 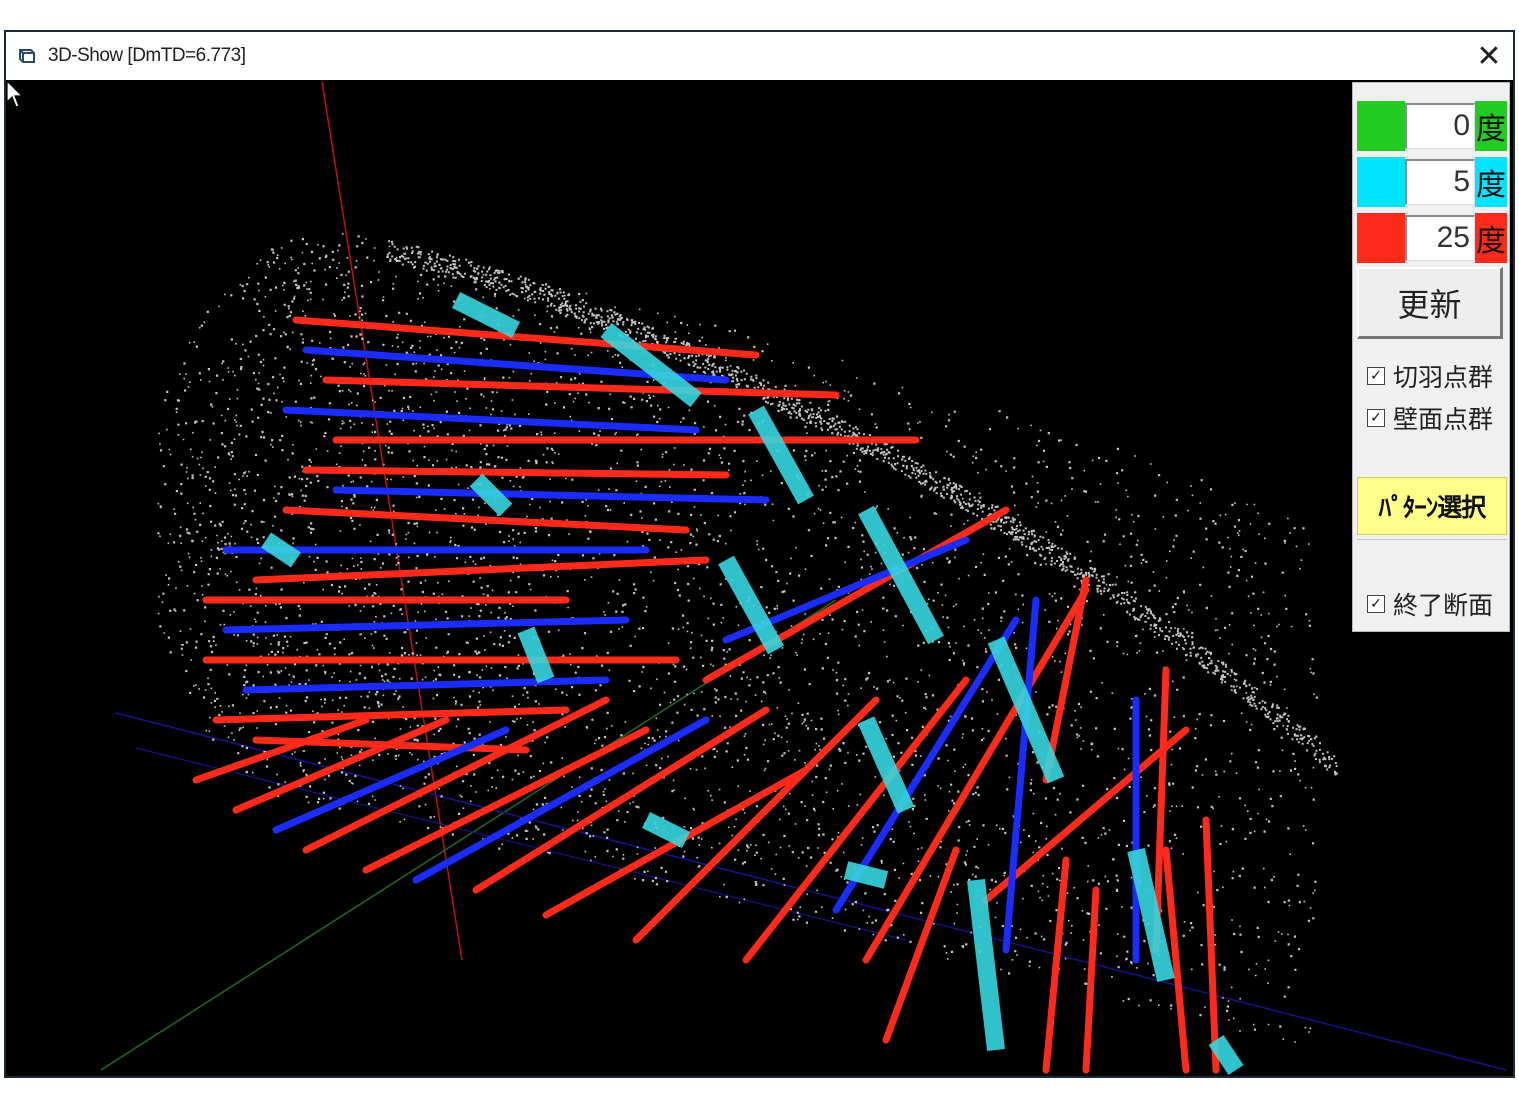 What do you see at coordinates (1381, 238) in the screenshot?
I see `red-swatch` at bounding box center [1381, 238].